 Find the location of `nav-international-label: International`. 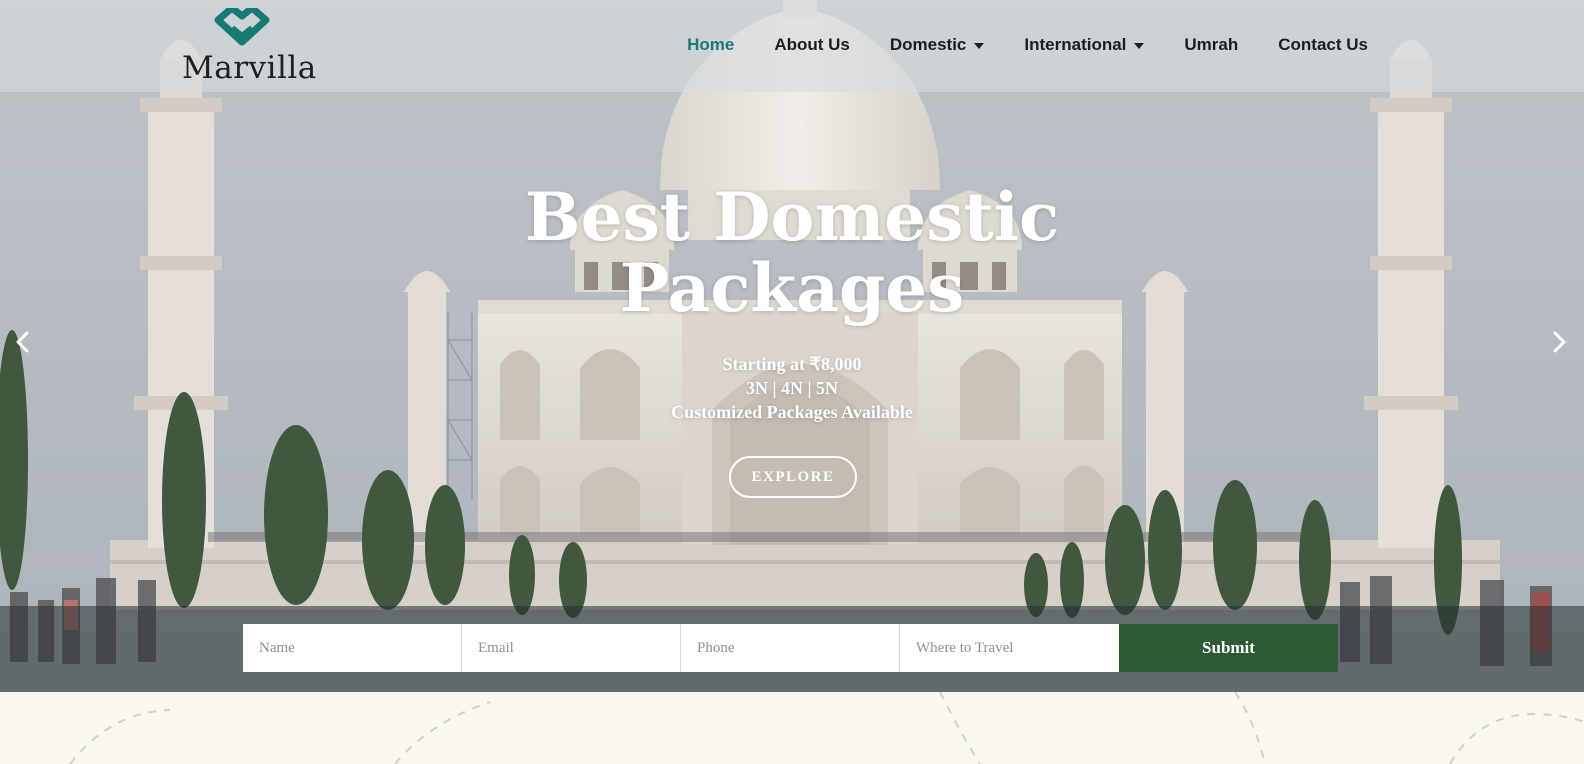

nav-international-label: International is located at coordinates (1075, 44).